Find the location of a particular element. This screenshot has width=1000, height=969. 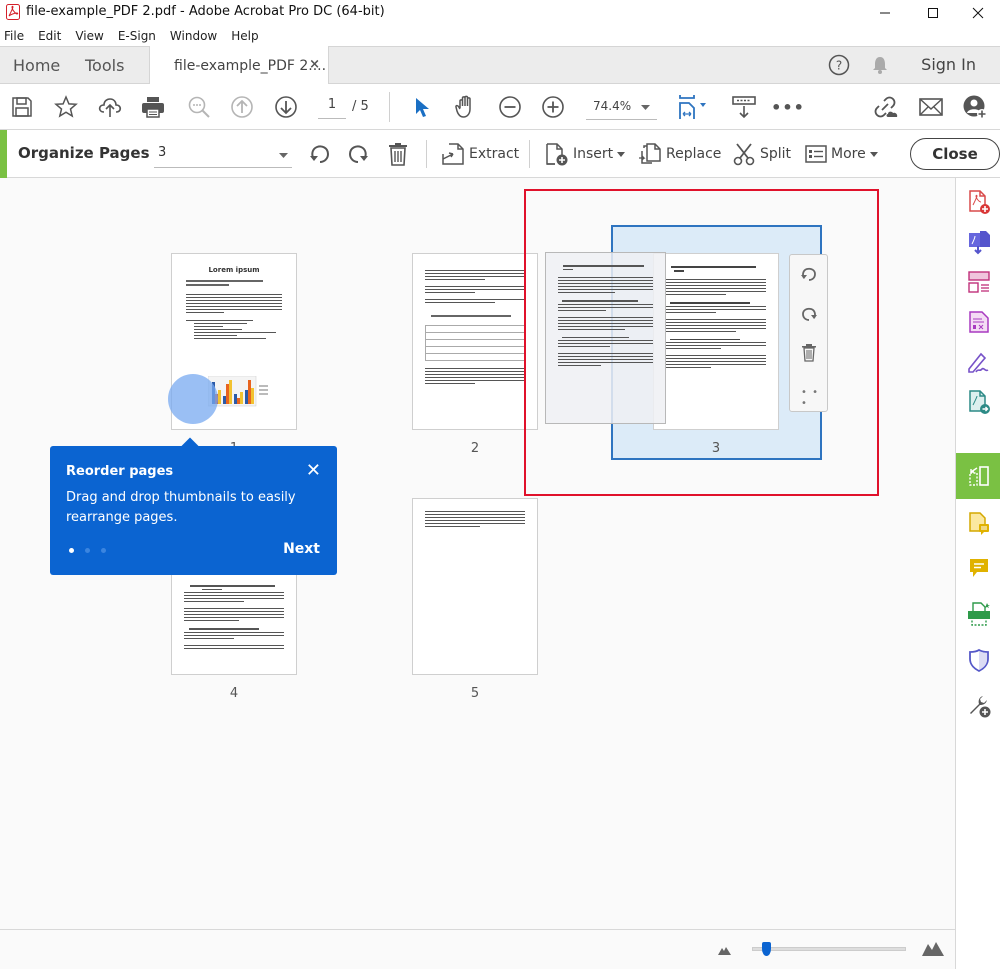

print-production-icon is located at coordinates (978, 614).